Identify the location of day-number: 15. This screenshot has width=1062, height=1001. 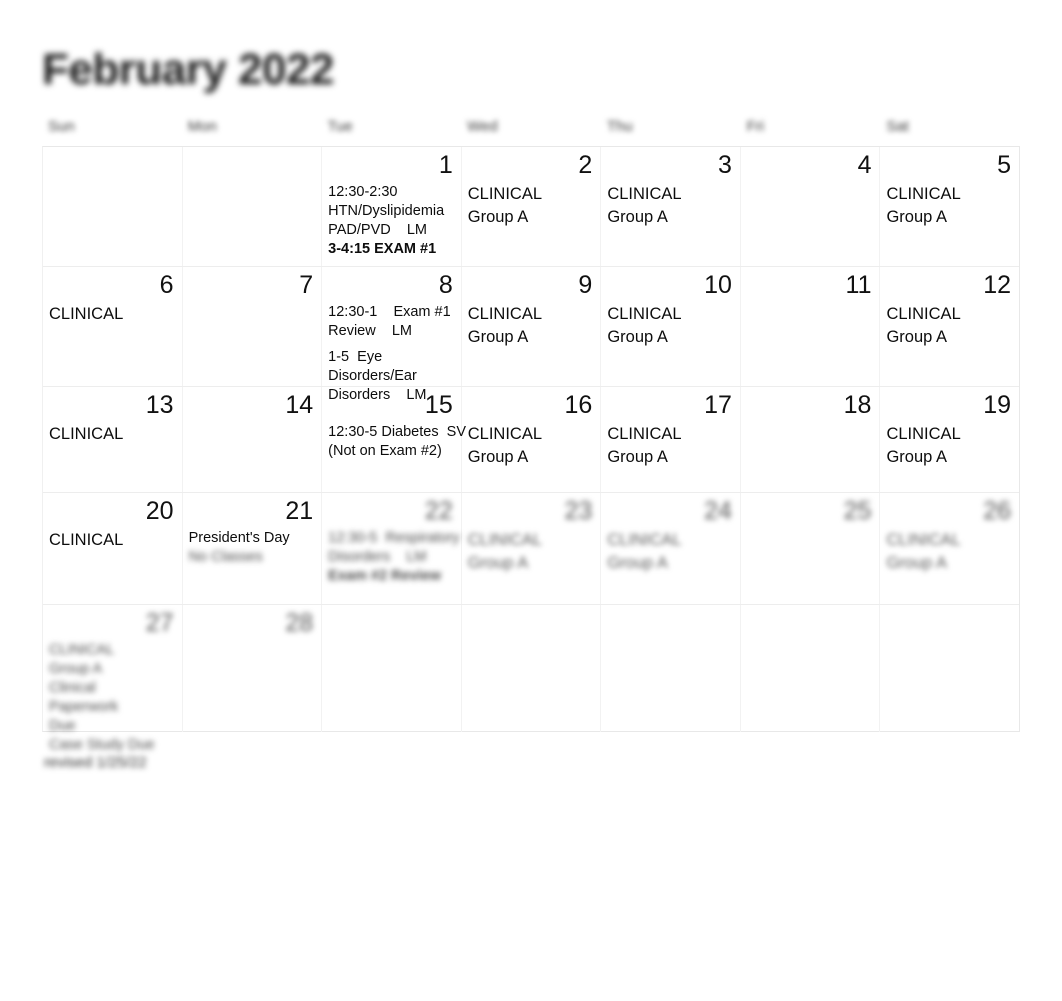
(438, 405).